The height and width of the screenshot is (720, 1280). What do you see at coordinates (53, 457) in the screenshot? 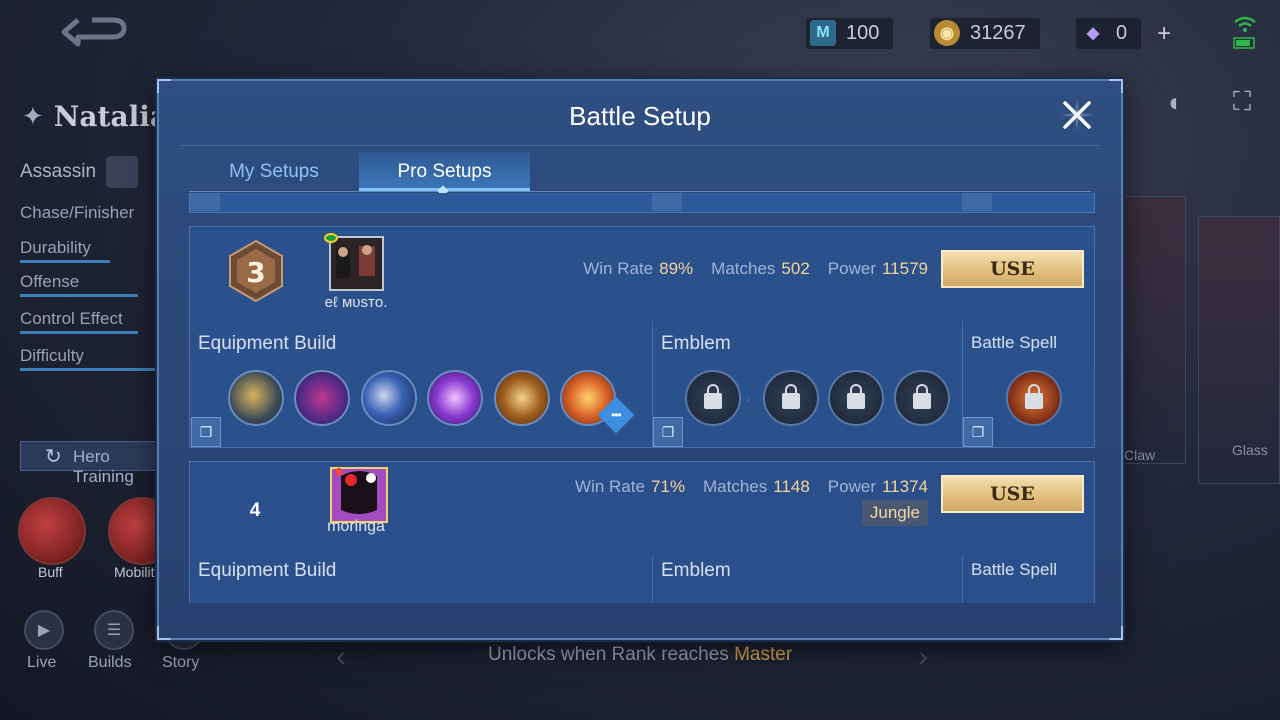
I see `hero-training-icon: ↻` at bounding box center [53, 457].